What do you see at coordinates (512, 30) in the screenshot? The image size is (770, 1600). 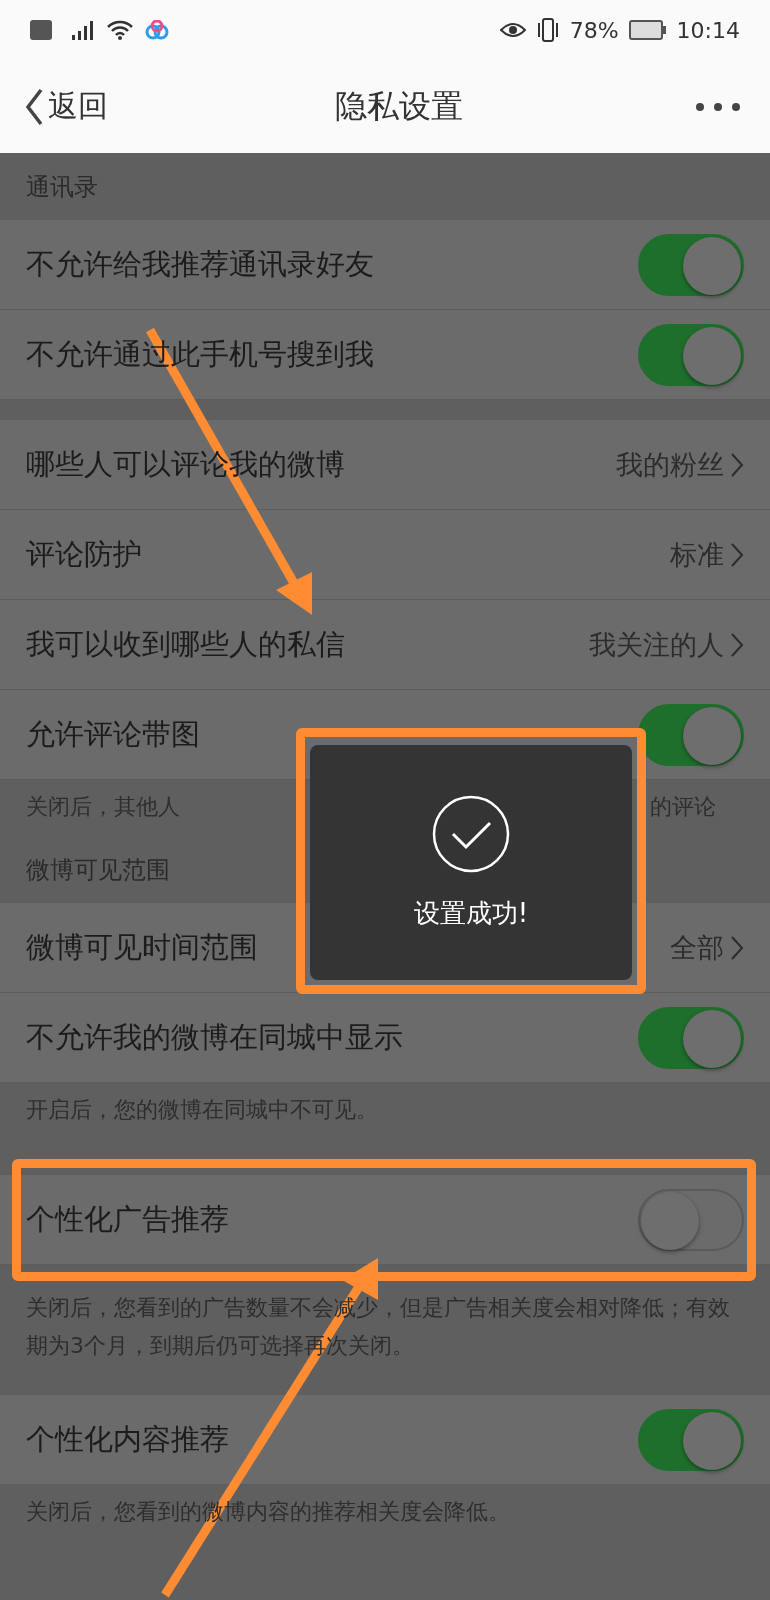 I see `eye-icon` at bounding box center [512, 30].